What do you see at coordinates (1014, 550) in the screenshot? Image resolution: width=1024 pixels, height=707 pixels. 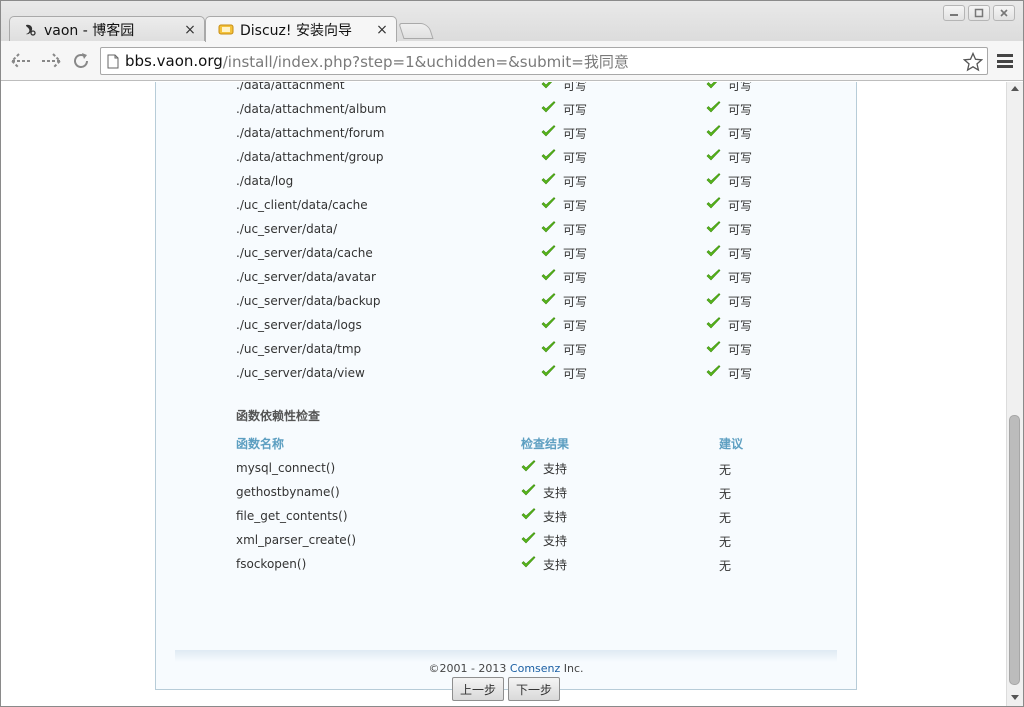 I see `scrollbar-thumb` at bounding box center [1014, 550].